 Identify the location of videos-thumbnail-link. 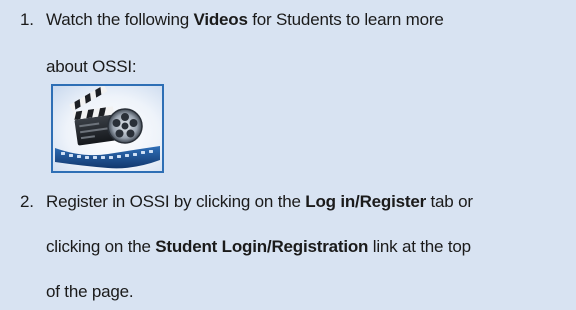
(107, 128).